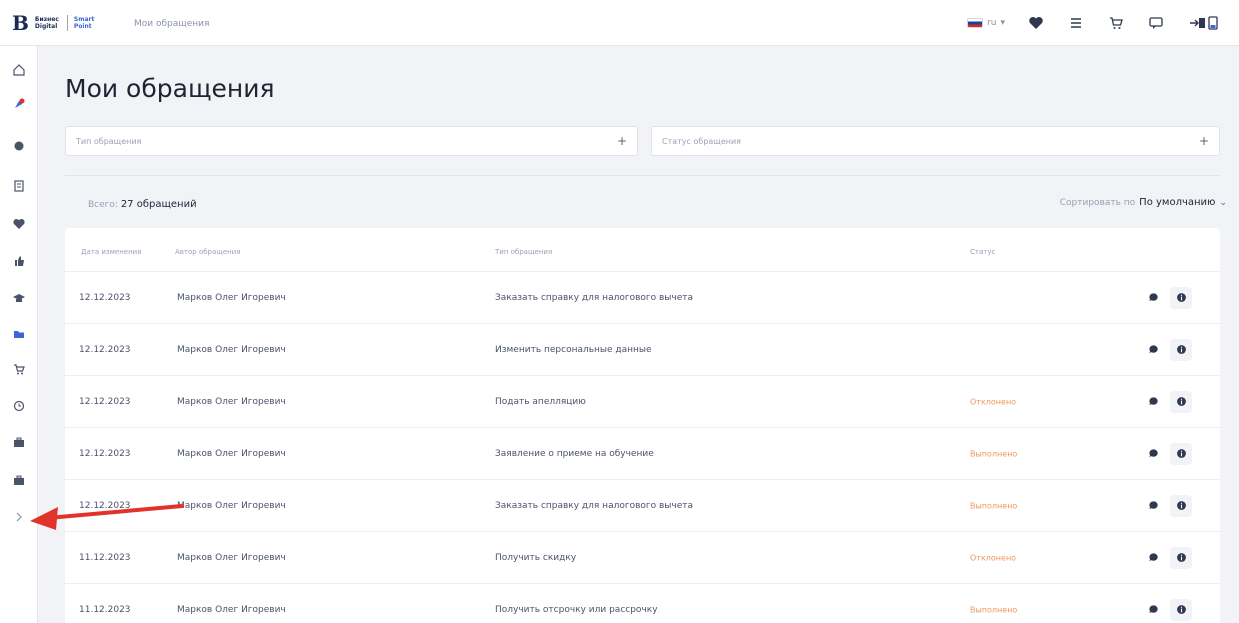 This screenshot has width=1239, height=623. What do you see at coordinates (576, 609) in the screenshot?
I see `row-type: Получить отсрочку или рассрочку` at bounding box center [576, 609].